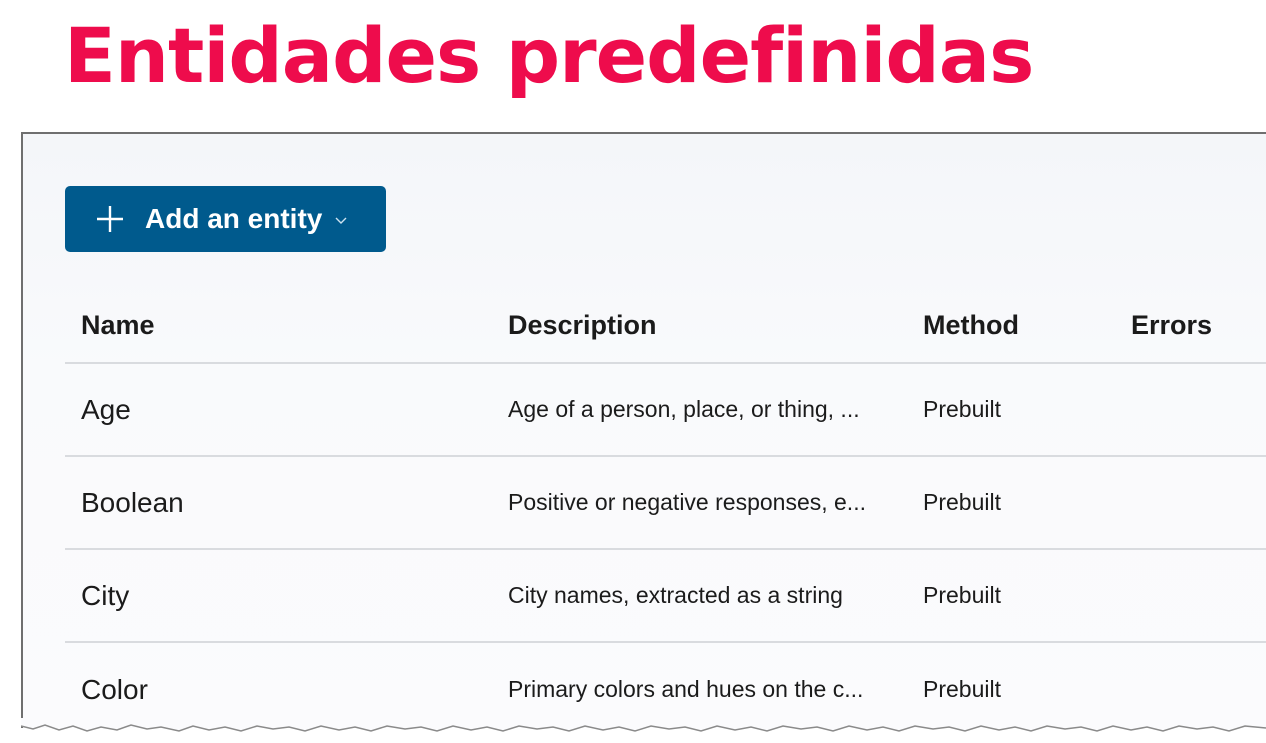  I want to click on slide-title: Entidades predefinidas, so click(549, 55).